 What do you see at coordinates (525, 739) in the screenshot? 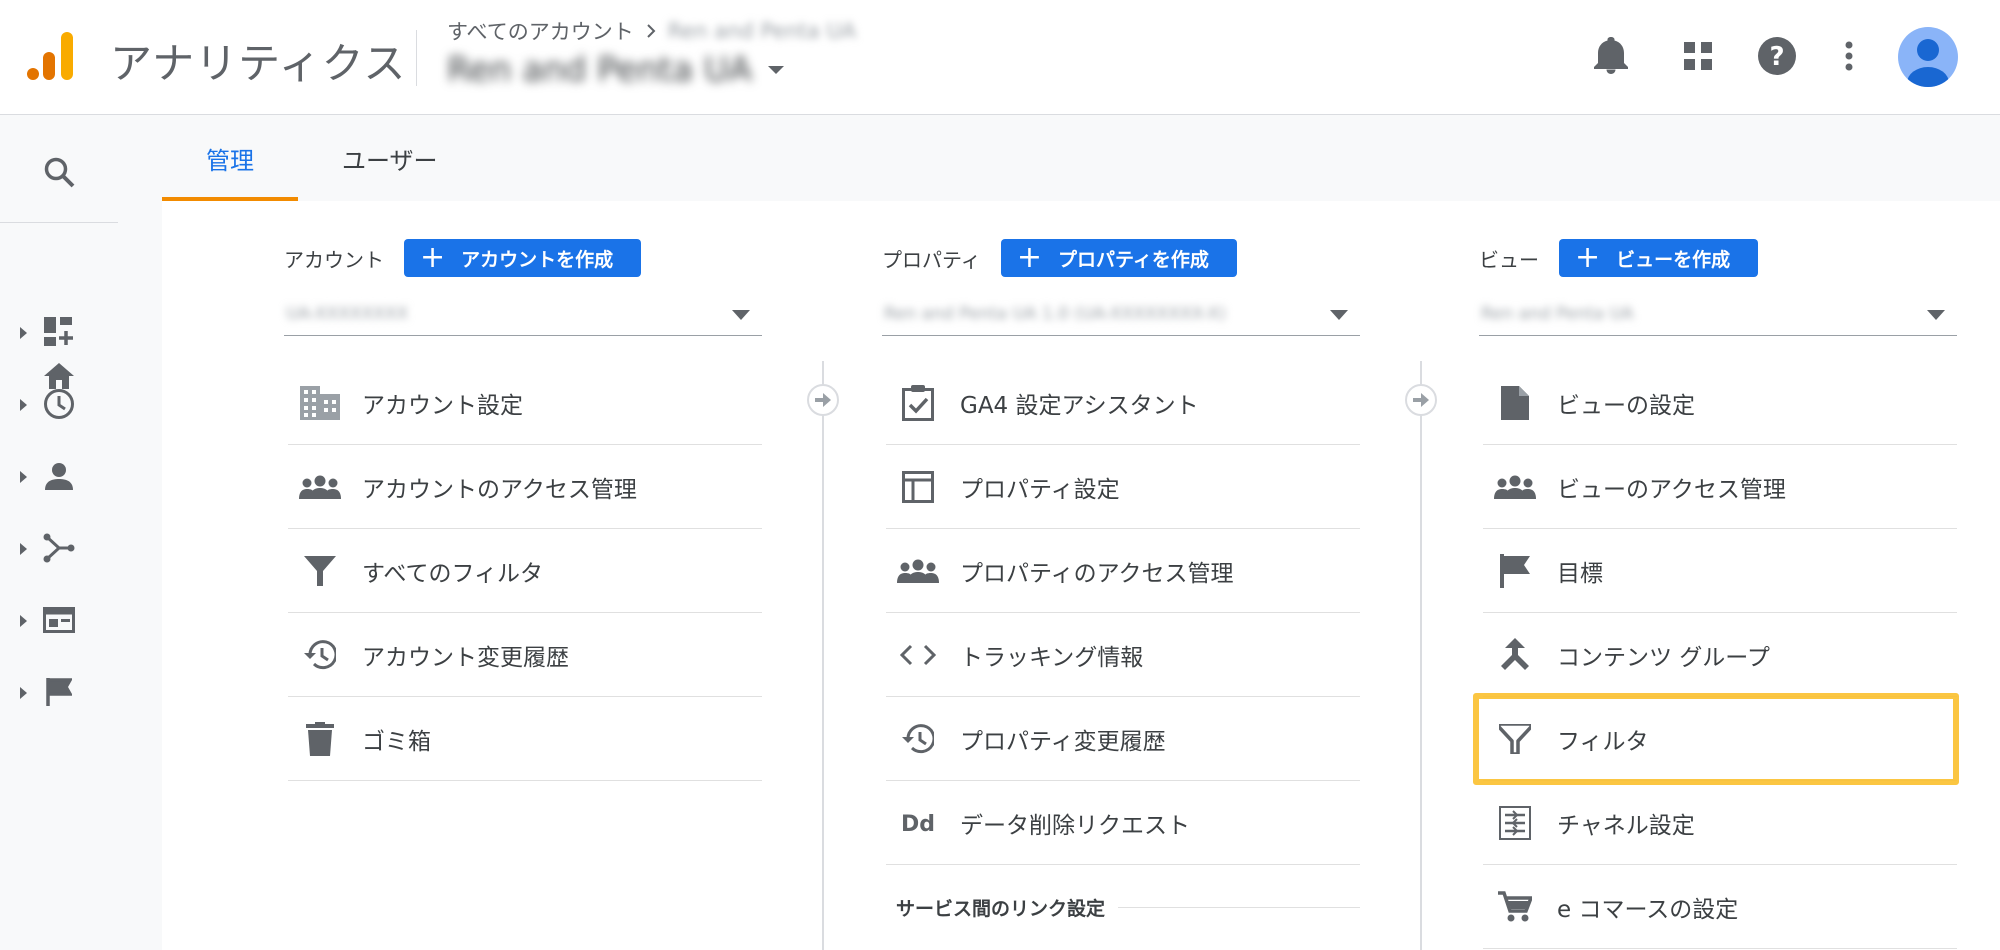
I see `menu-item-trash: ゴミ箱` at bounding box center [525, 739].